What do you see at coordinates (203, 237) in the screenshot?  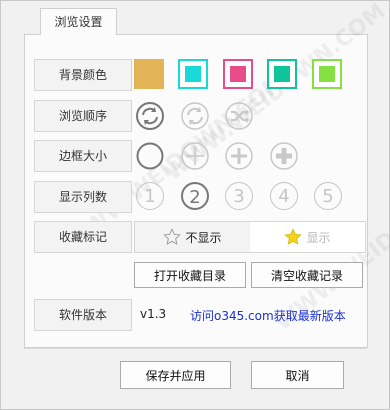 I see `favorite-hide-label: 不显示` at bounding box center [203, 237].